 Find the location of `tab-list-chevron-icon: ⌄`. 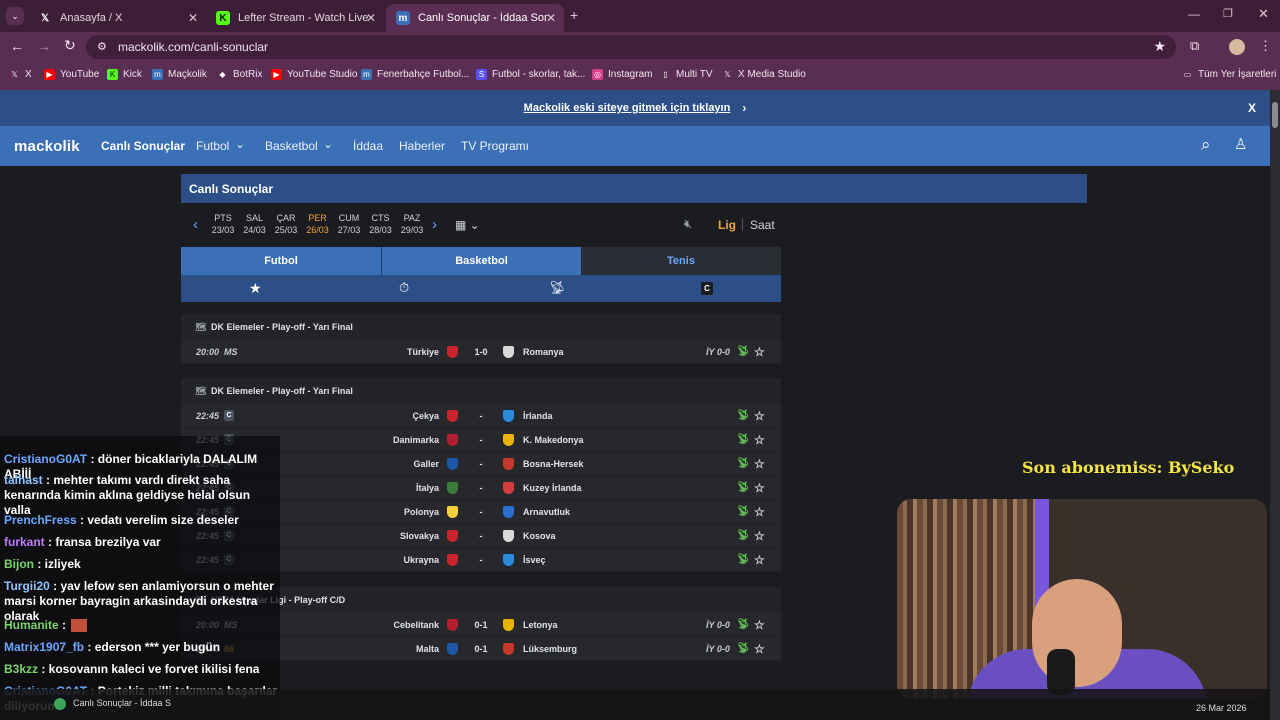

tab-list-chevron-icon: ⌄ is located at coordinates (15, 16).